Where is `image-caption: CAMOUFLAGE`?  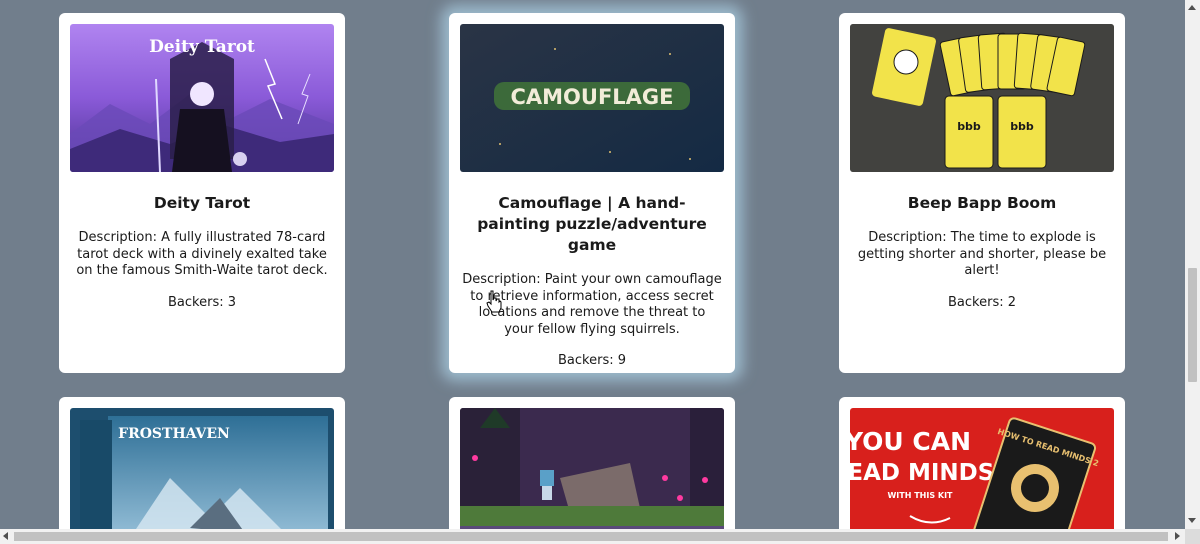
image-caption: CAMOUFLAGE is located at coordinates (591, 97).